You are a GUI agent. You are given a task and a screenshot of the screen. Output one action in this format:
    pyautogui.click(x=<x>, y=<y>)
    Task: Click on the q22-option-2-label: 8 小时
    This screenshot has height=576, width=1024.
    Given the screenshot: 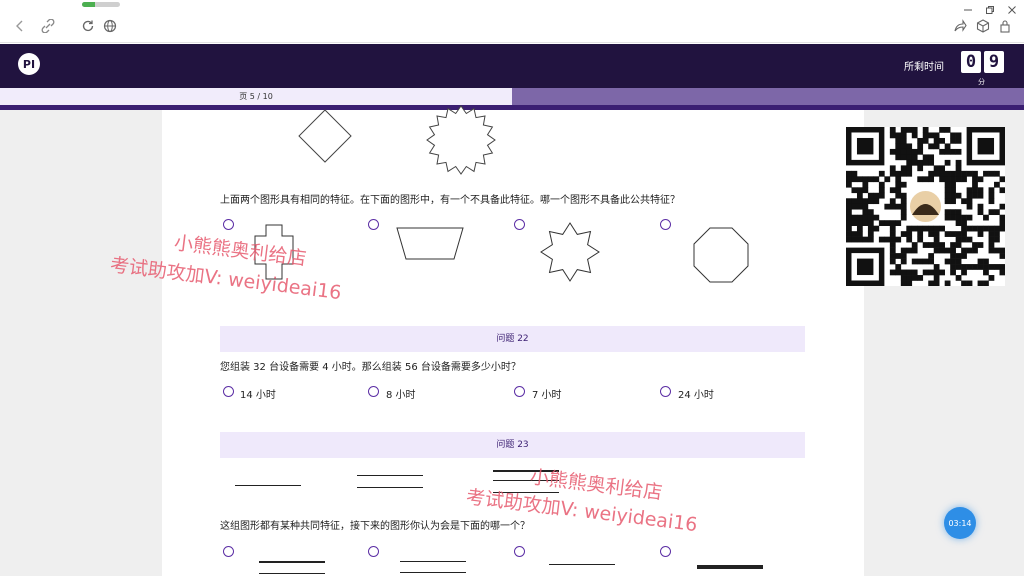 What is the action you would take?
    pyautogui.click(x=401, y=393)
    